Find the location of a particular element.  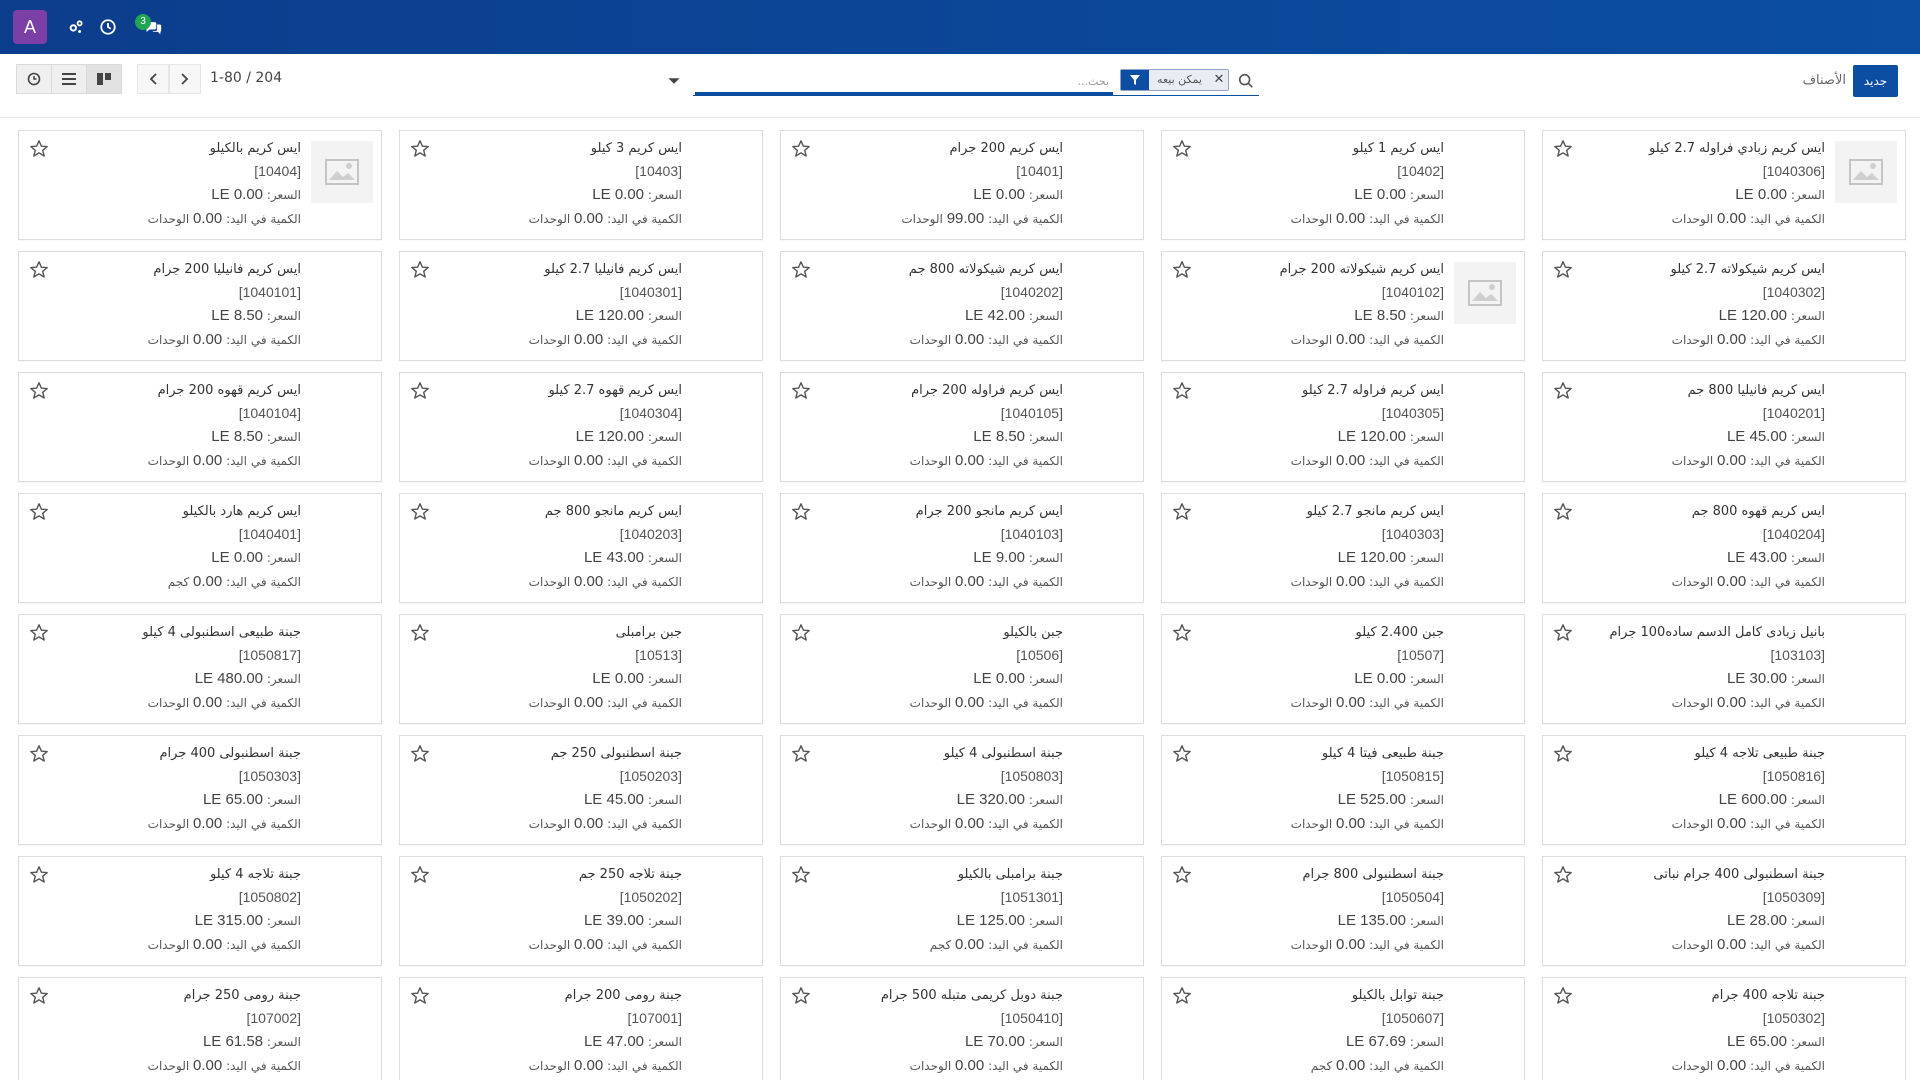

settings-icon is located at coordinates (76, 27).